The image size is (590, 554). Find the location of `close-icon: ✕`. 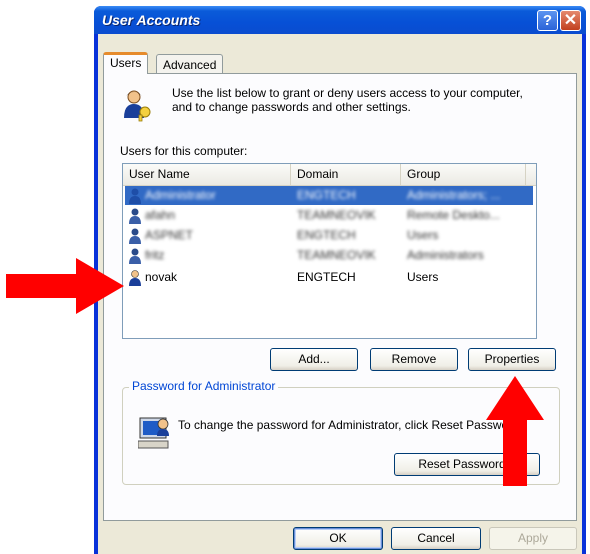

close-icon: ✕ is located at coordinates (570, 20).